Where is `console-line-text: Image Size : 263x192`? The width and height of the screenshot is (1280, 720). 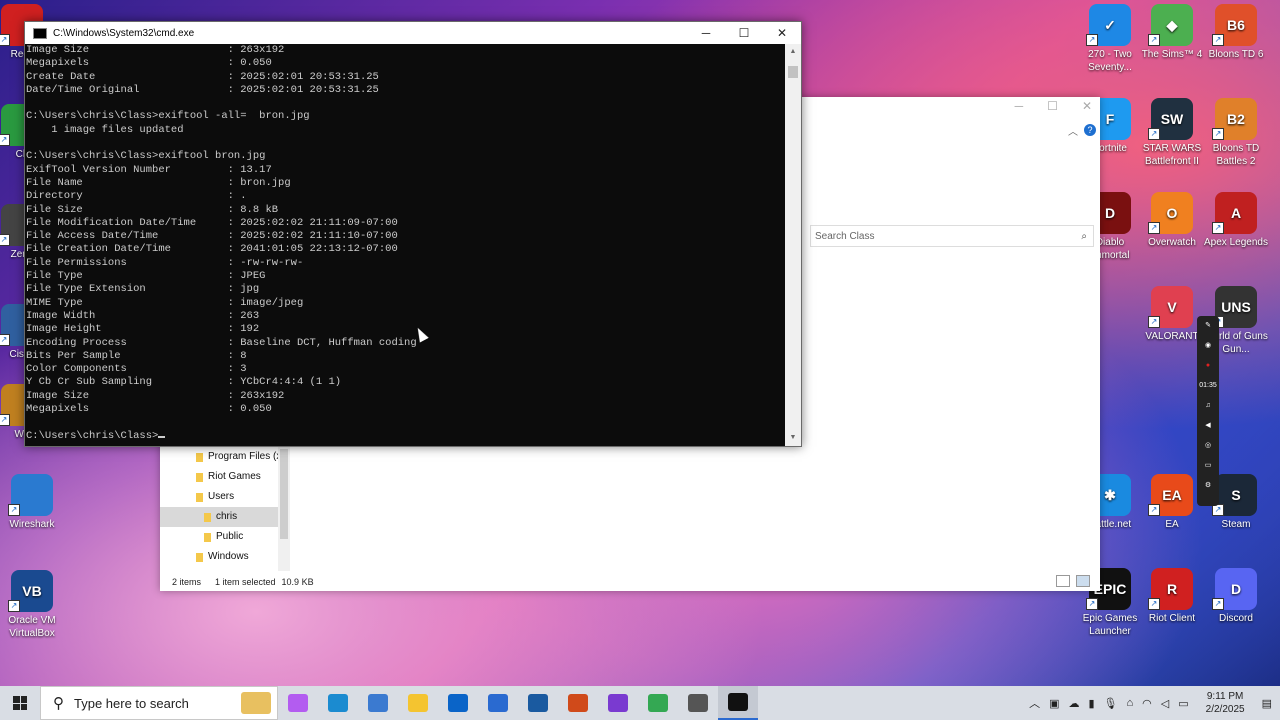 console-line-text: Image Size : 263x192 is located at coordinates (155, 395).